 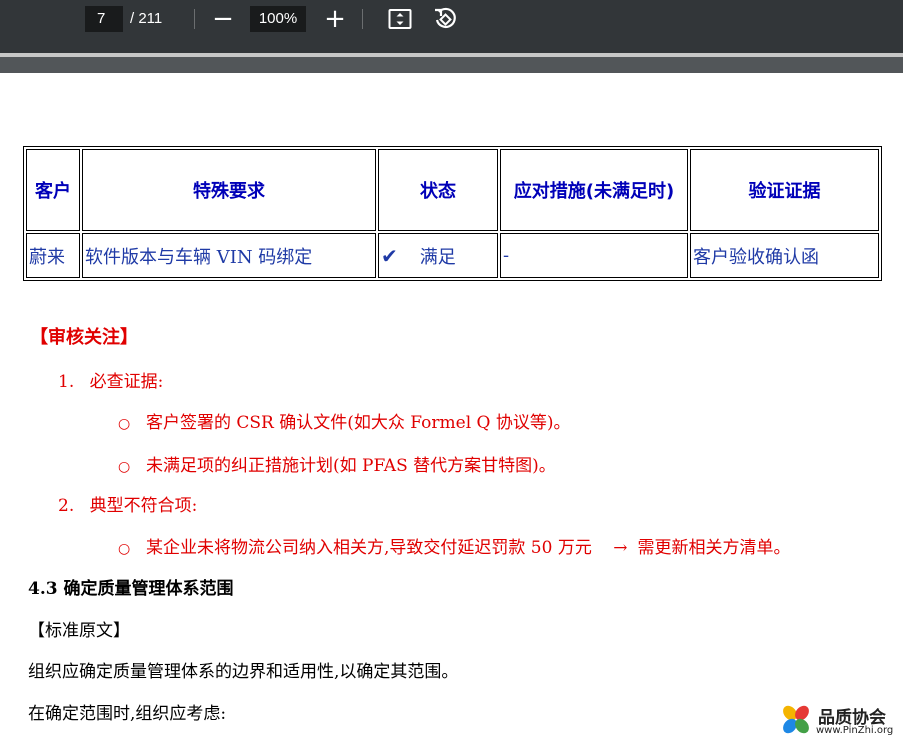 I want to click on audit-item-1-sub-2: ○ 未满足项的纠正措施计划(如 PFAS 替代方案甘特图)。, so click(x=337, y=463).